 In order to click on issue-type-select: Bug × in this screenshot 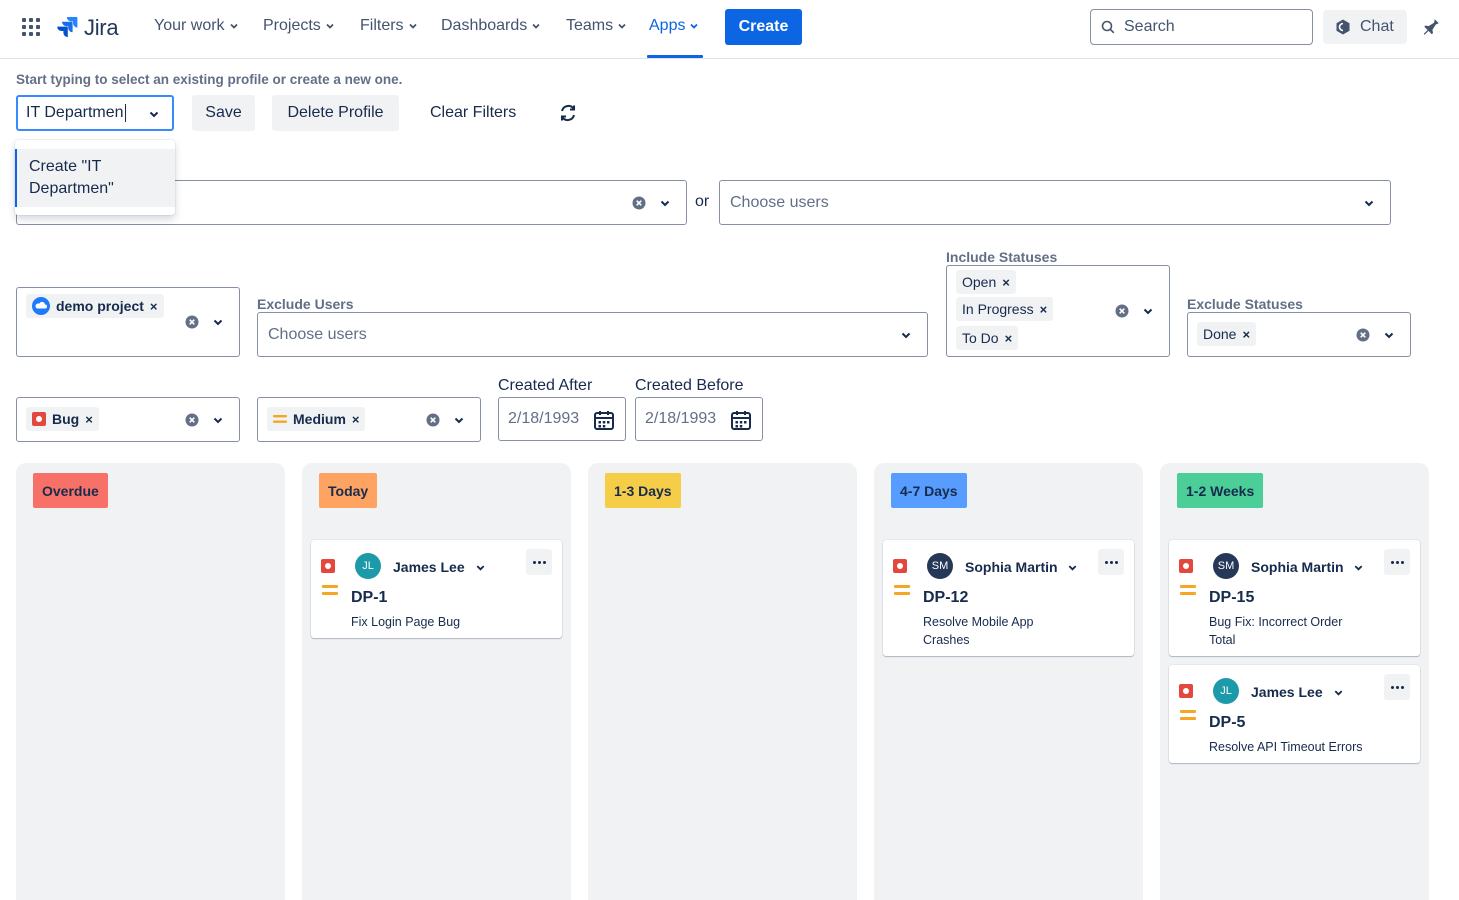, I will do `click(128, 419)`.